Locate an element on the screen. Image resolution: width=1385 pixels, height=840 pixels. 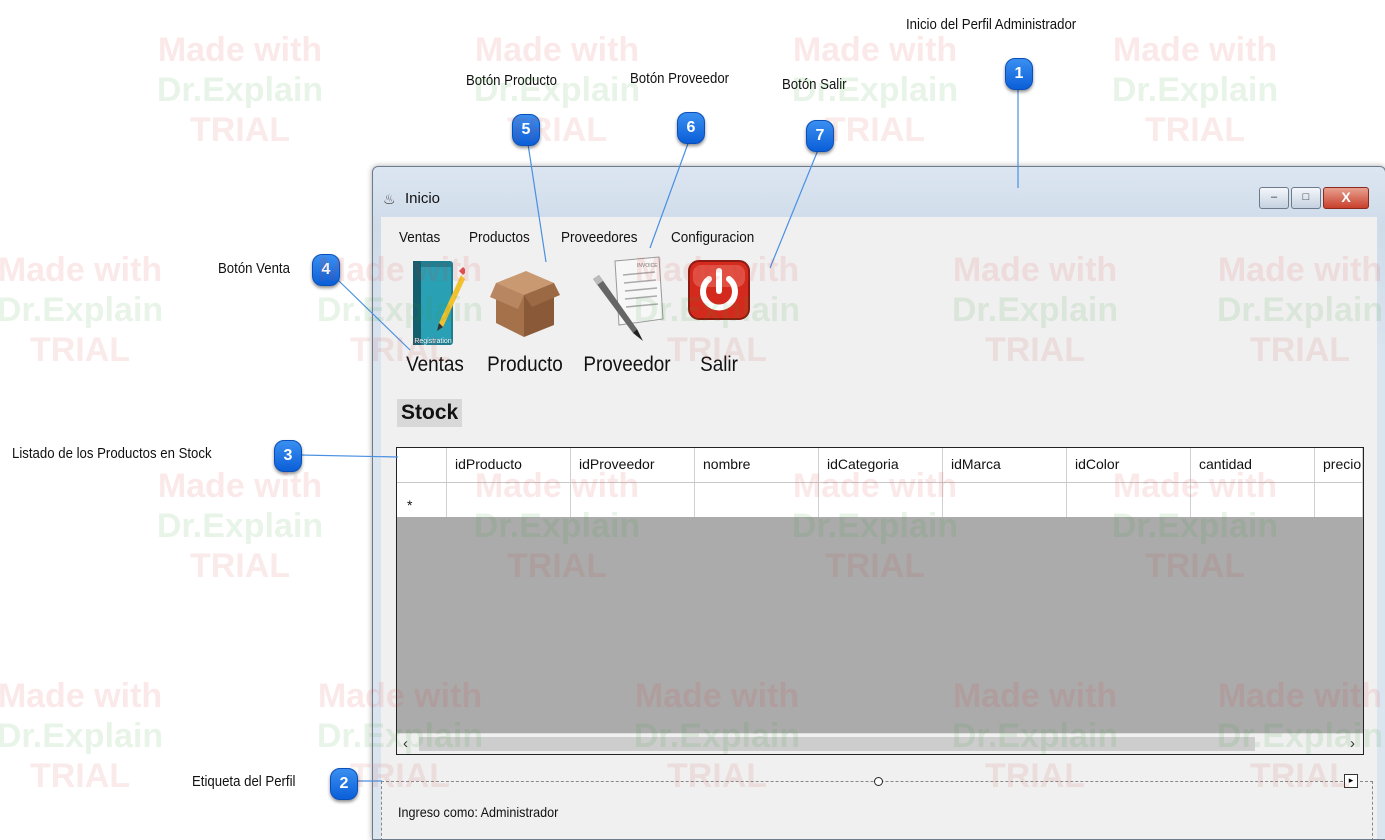
menu-proveedores: Proveedores is located at coordinates (599, 237).